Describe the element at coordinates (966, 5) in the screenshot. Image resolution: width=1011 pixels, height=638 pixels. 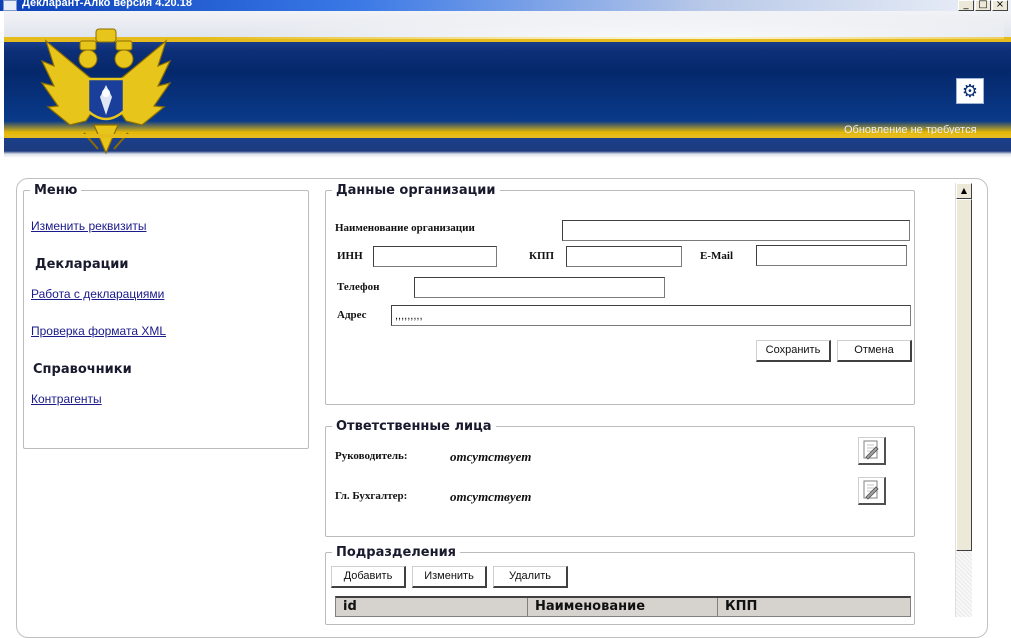
I see `minimize-button: _` at that location.